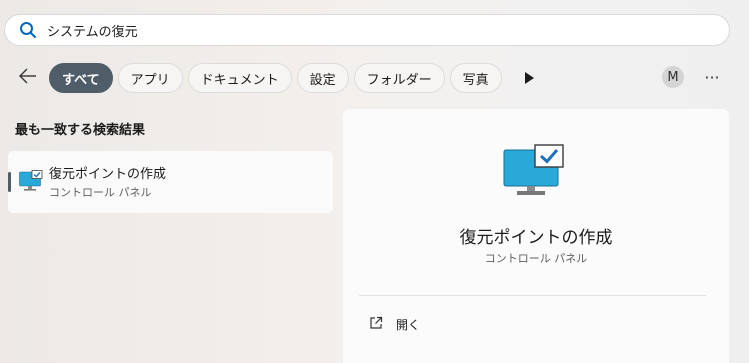 This screenshot has height=363, width=749. Describe the element at coordinates (394, 324) in the screenshot. I see `open-action: 開く` at that location.